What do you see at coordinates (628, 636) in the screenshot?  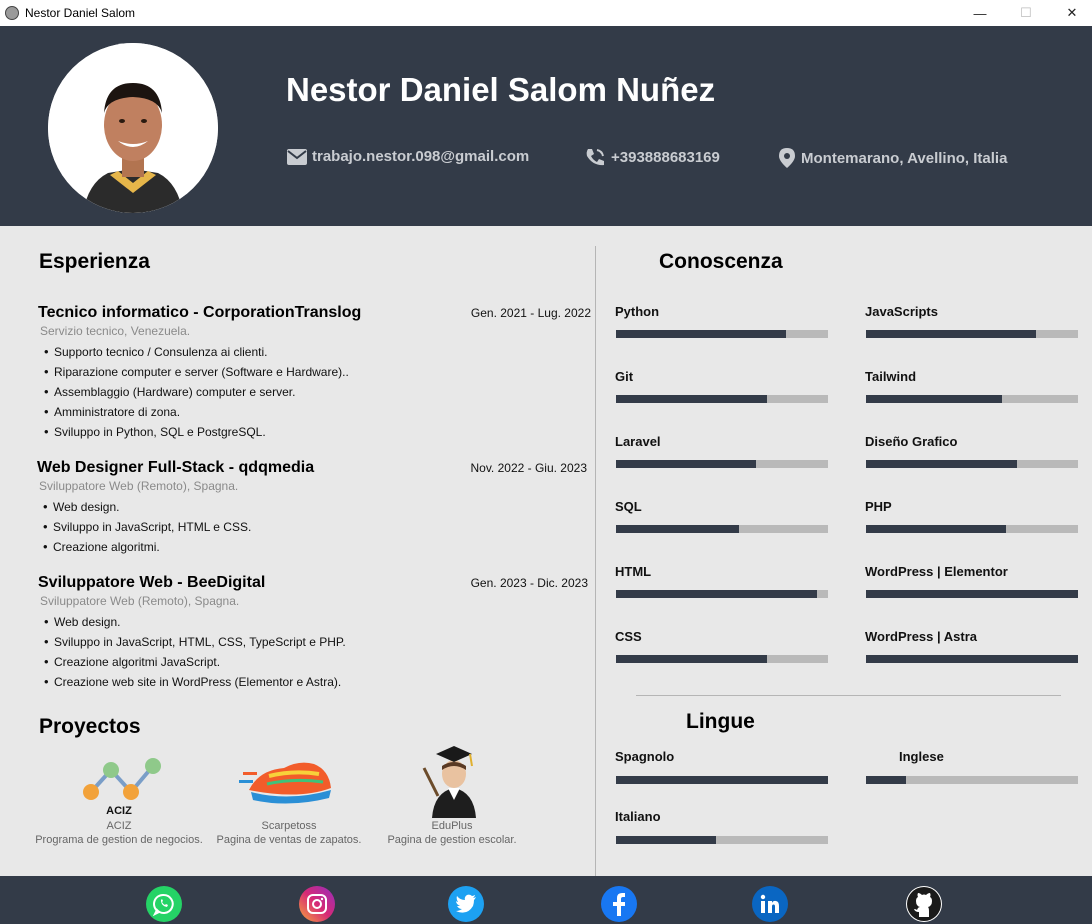 I see `skill-label: CSS` at bounding box center [628, 636].